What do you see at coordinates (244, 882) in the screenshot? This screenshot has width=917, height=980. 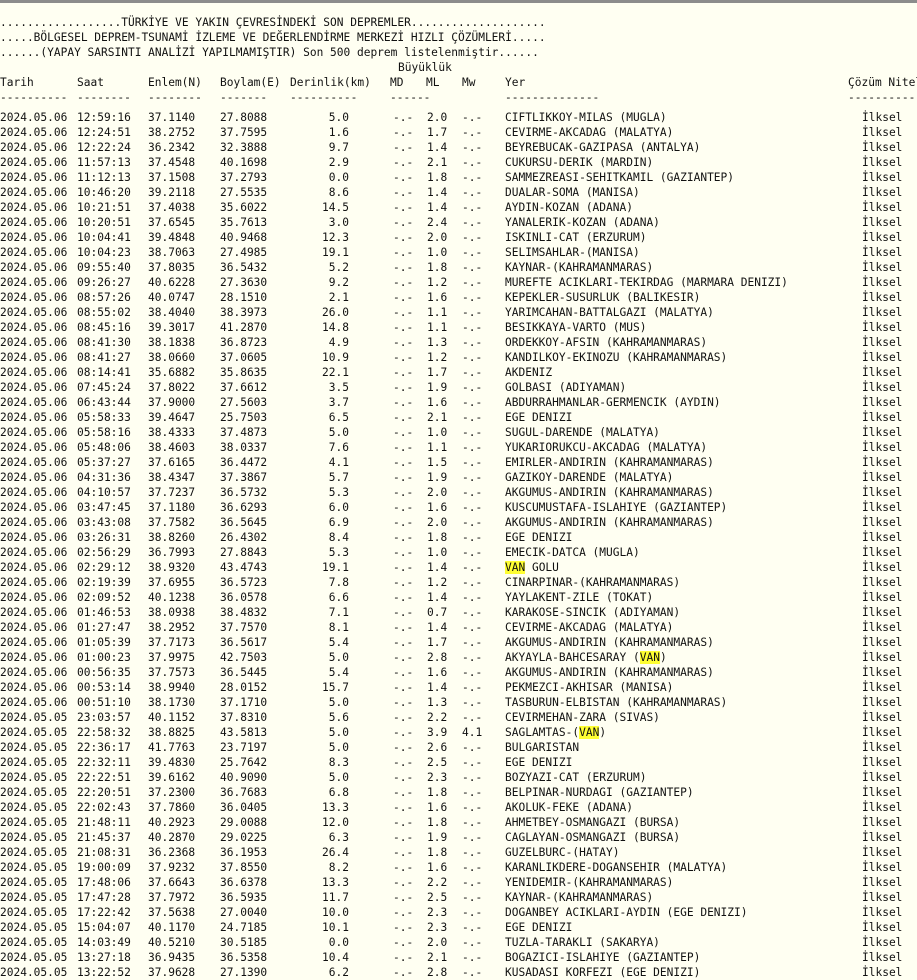 I see `longitude-cell: 36.6378` at bounding box center [244, 882].